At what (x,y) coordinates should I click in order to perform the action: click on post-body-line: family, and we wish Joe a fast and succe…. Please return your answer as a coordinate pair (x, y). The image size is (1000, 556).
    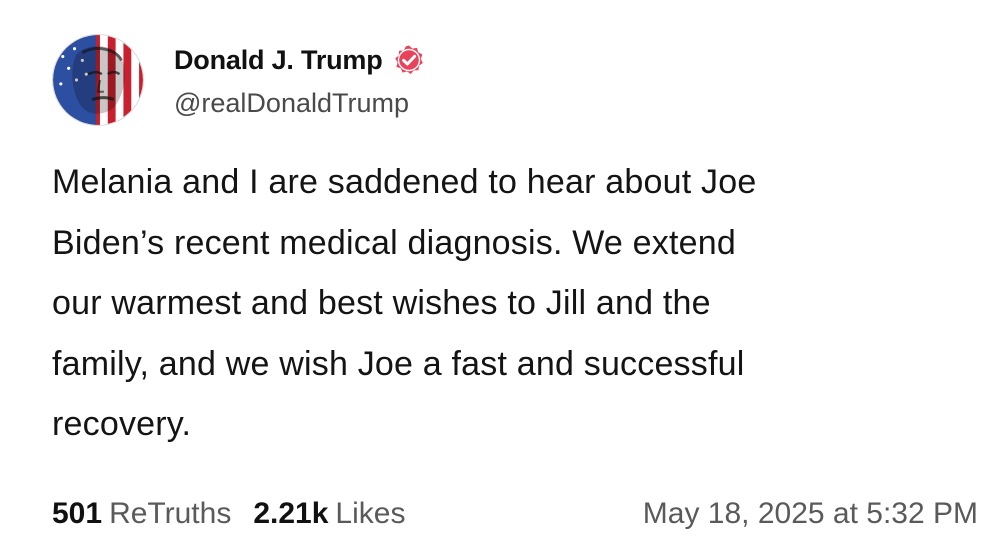
    Looking at the image, I should click on (398, 363).